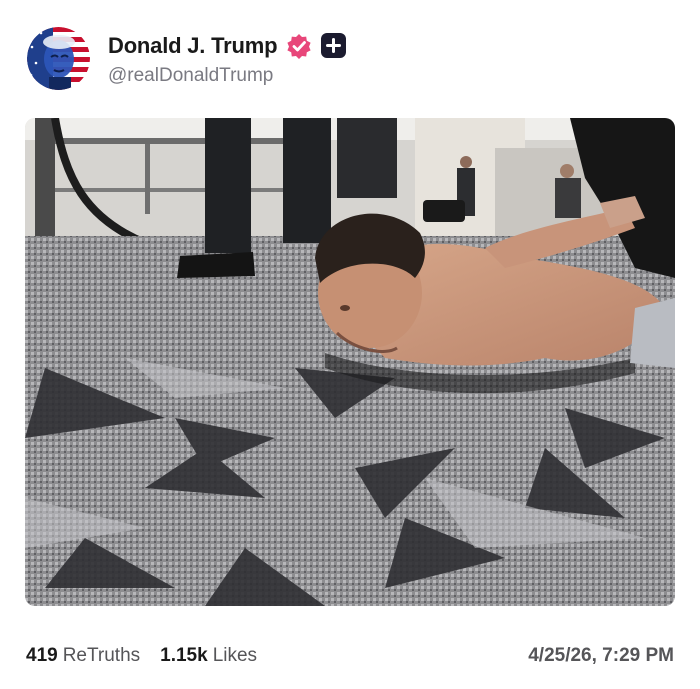 The height and width of the screenshot is (689, 700). What do you see at coordinates (42, 655) in the screenshot?
I see `retruths-count: 419` at bounding box center [42, 655].